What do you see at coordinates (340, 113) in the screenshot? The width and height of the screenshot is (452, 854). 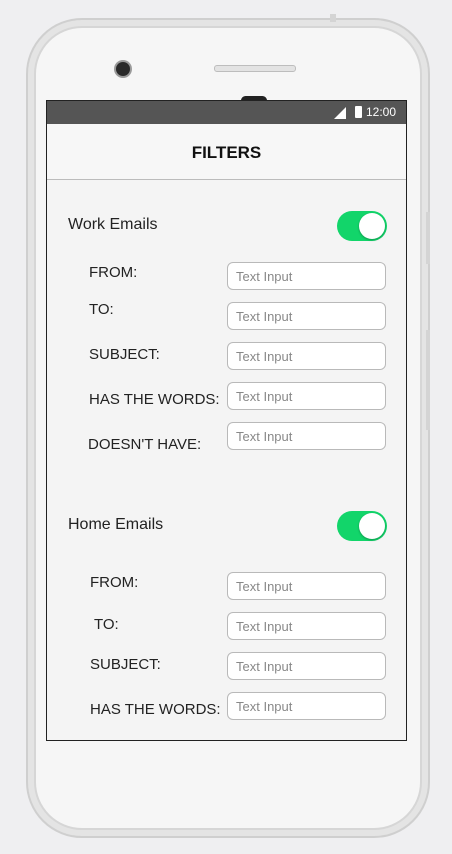 I see `signal-icon` at bounding box center [340, 113].